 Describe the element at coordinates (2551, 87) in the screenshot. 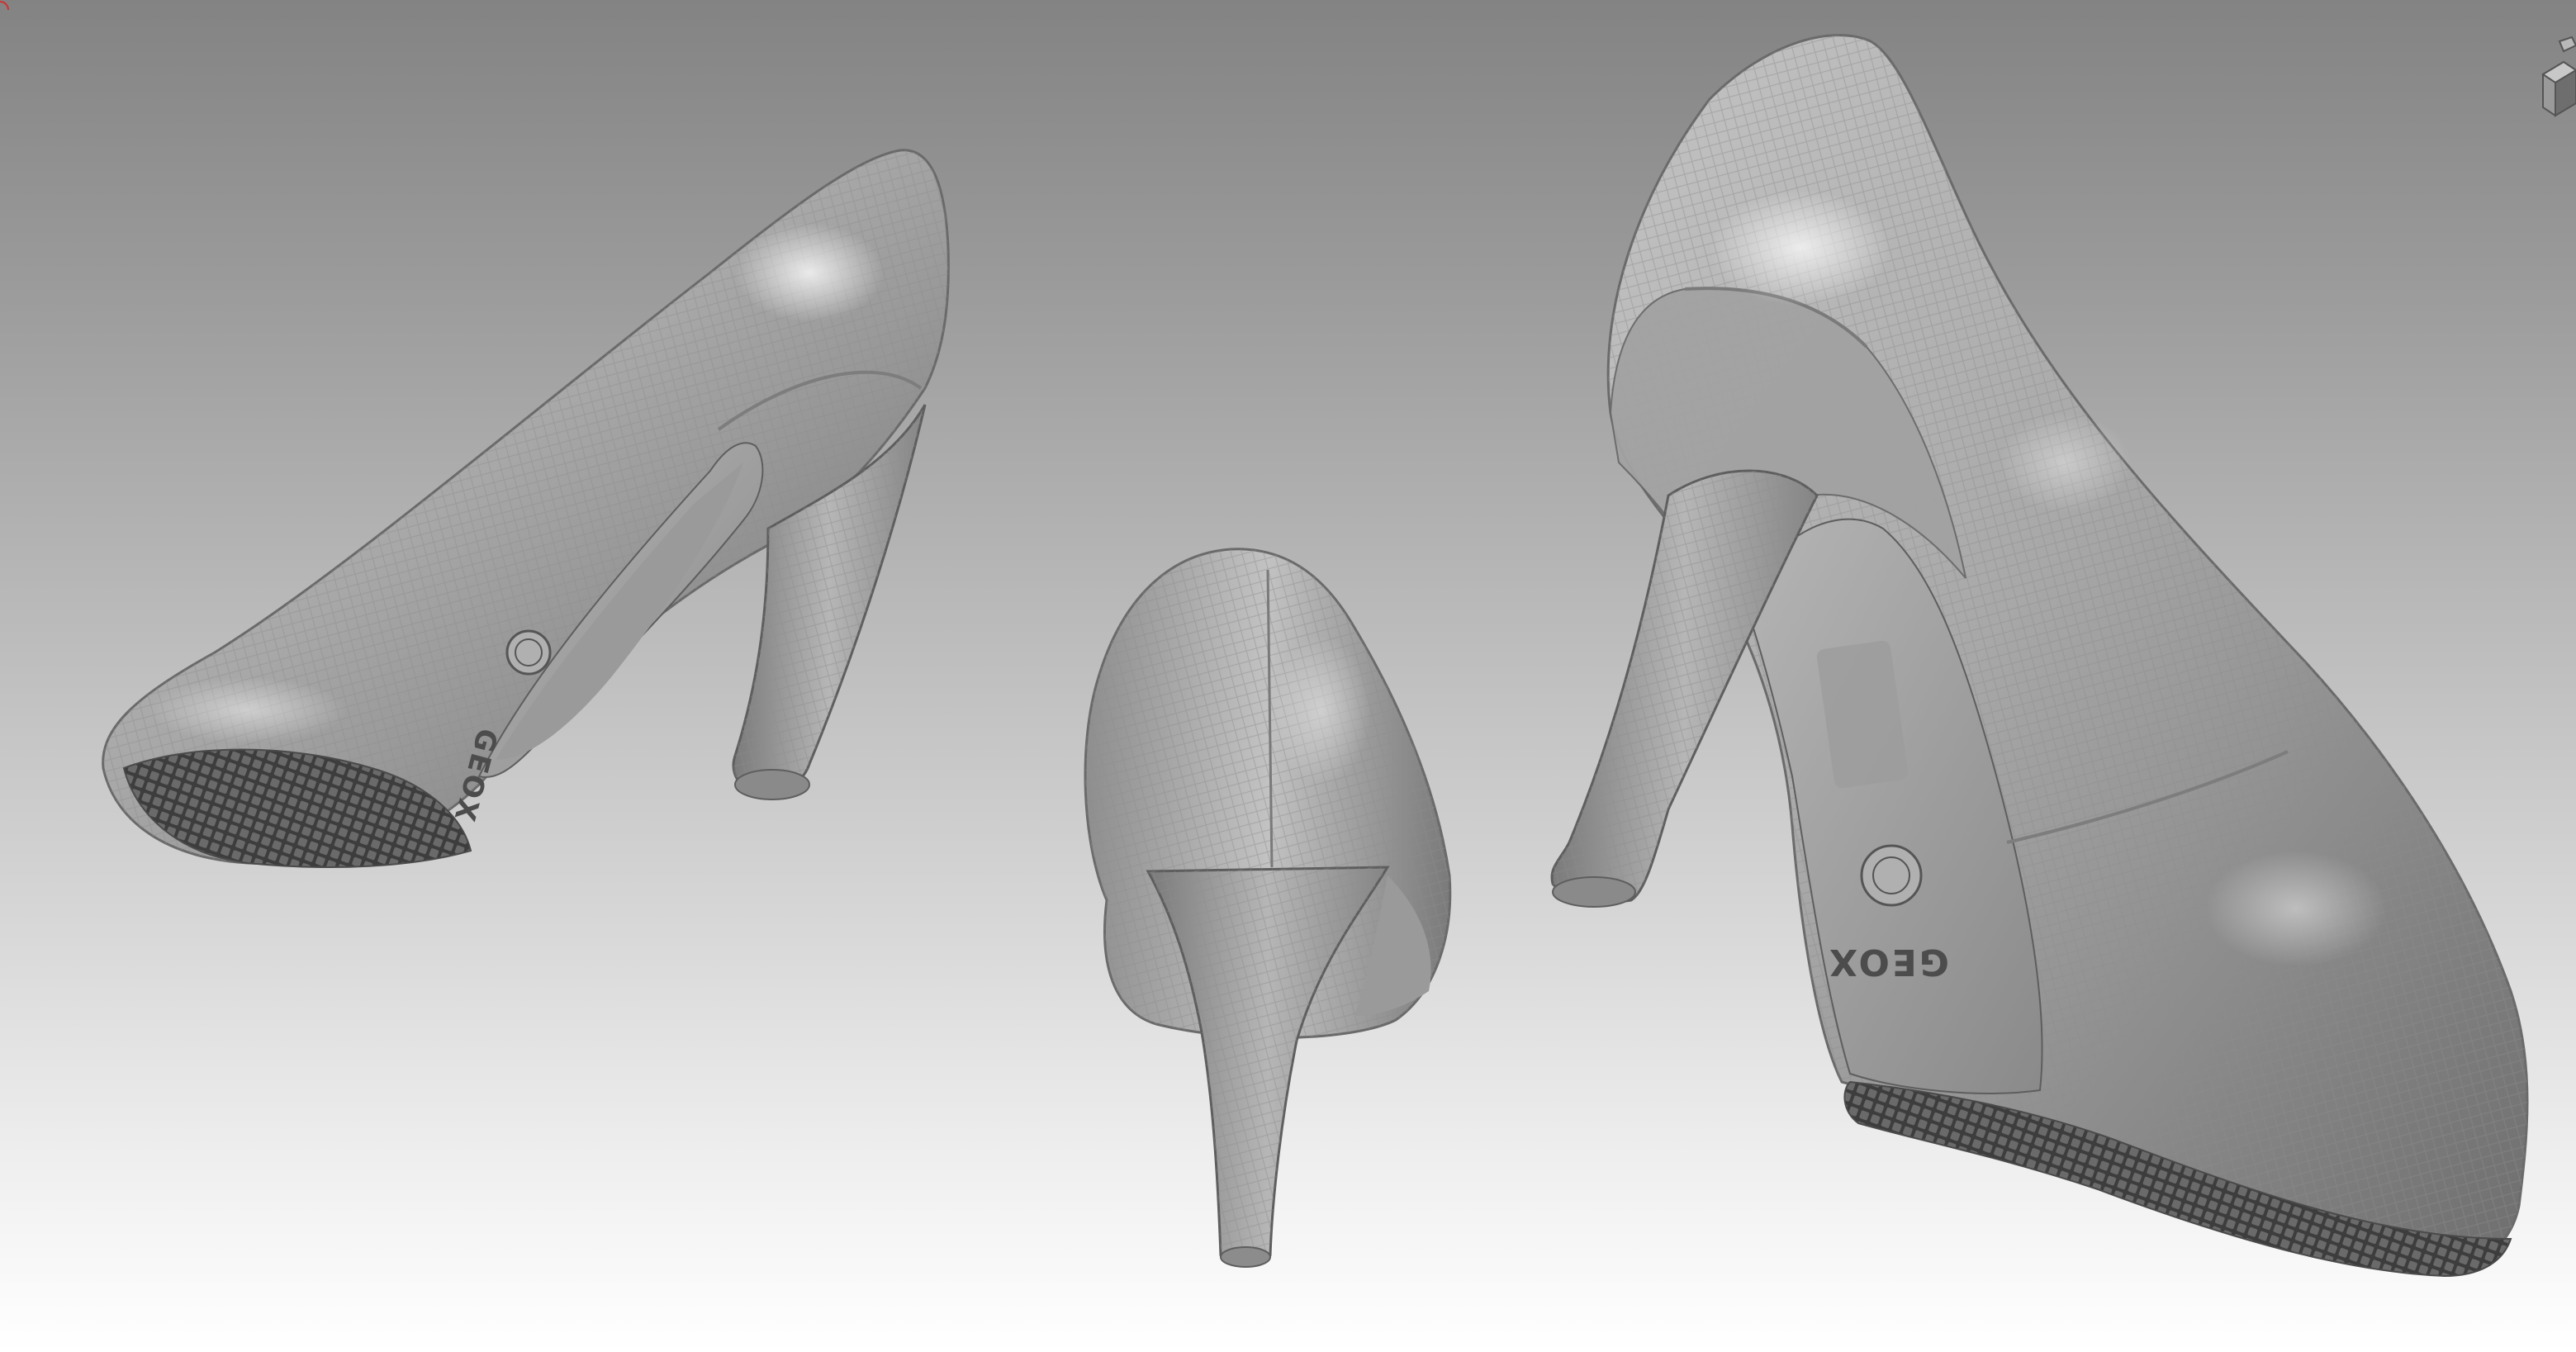

I see `navigation-cube-icon` at that location.